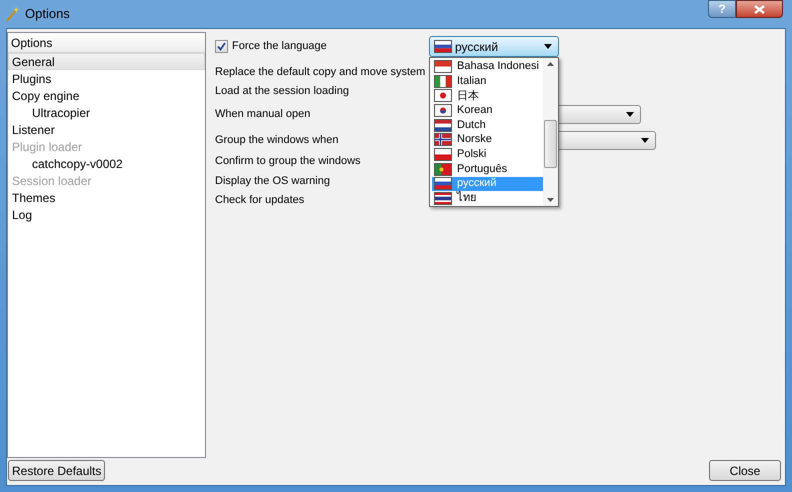  Describe the element at coordinates (277, 140) in the screenshot. I see `setting-label: Group the windows when` at that location.